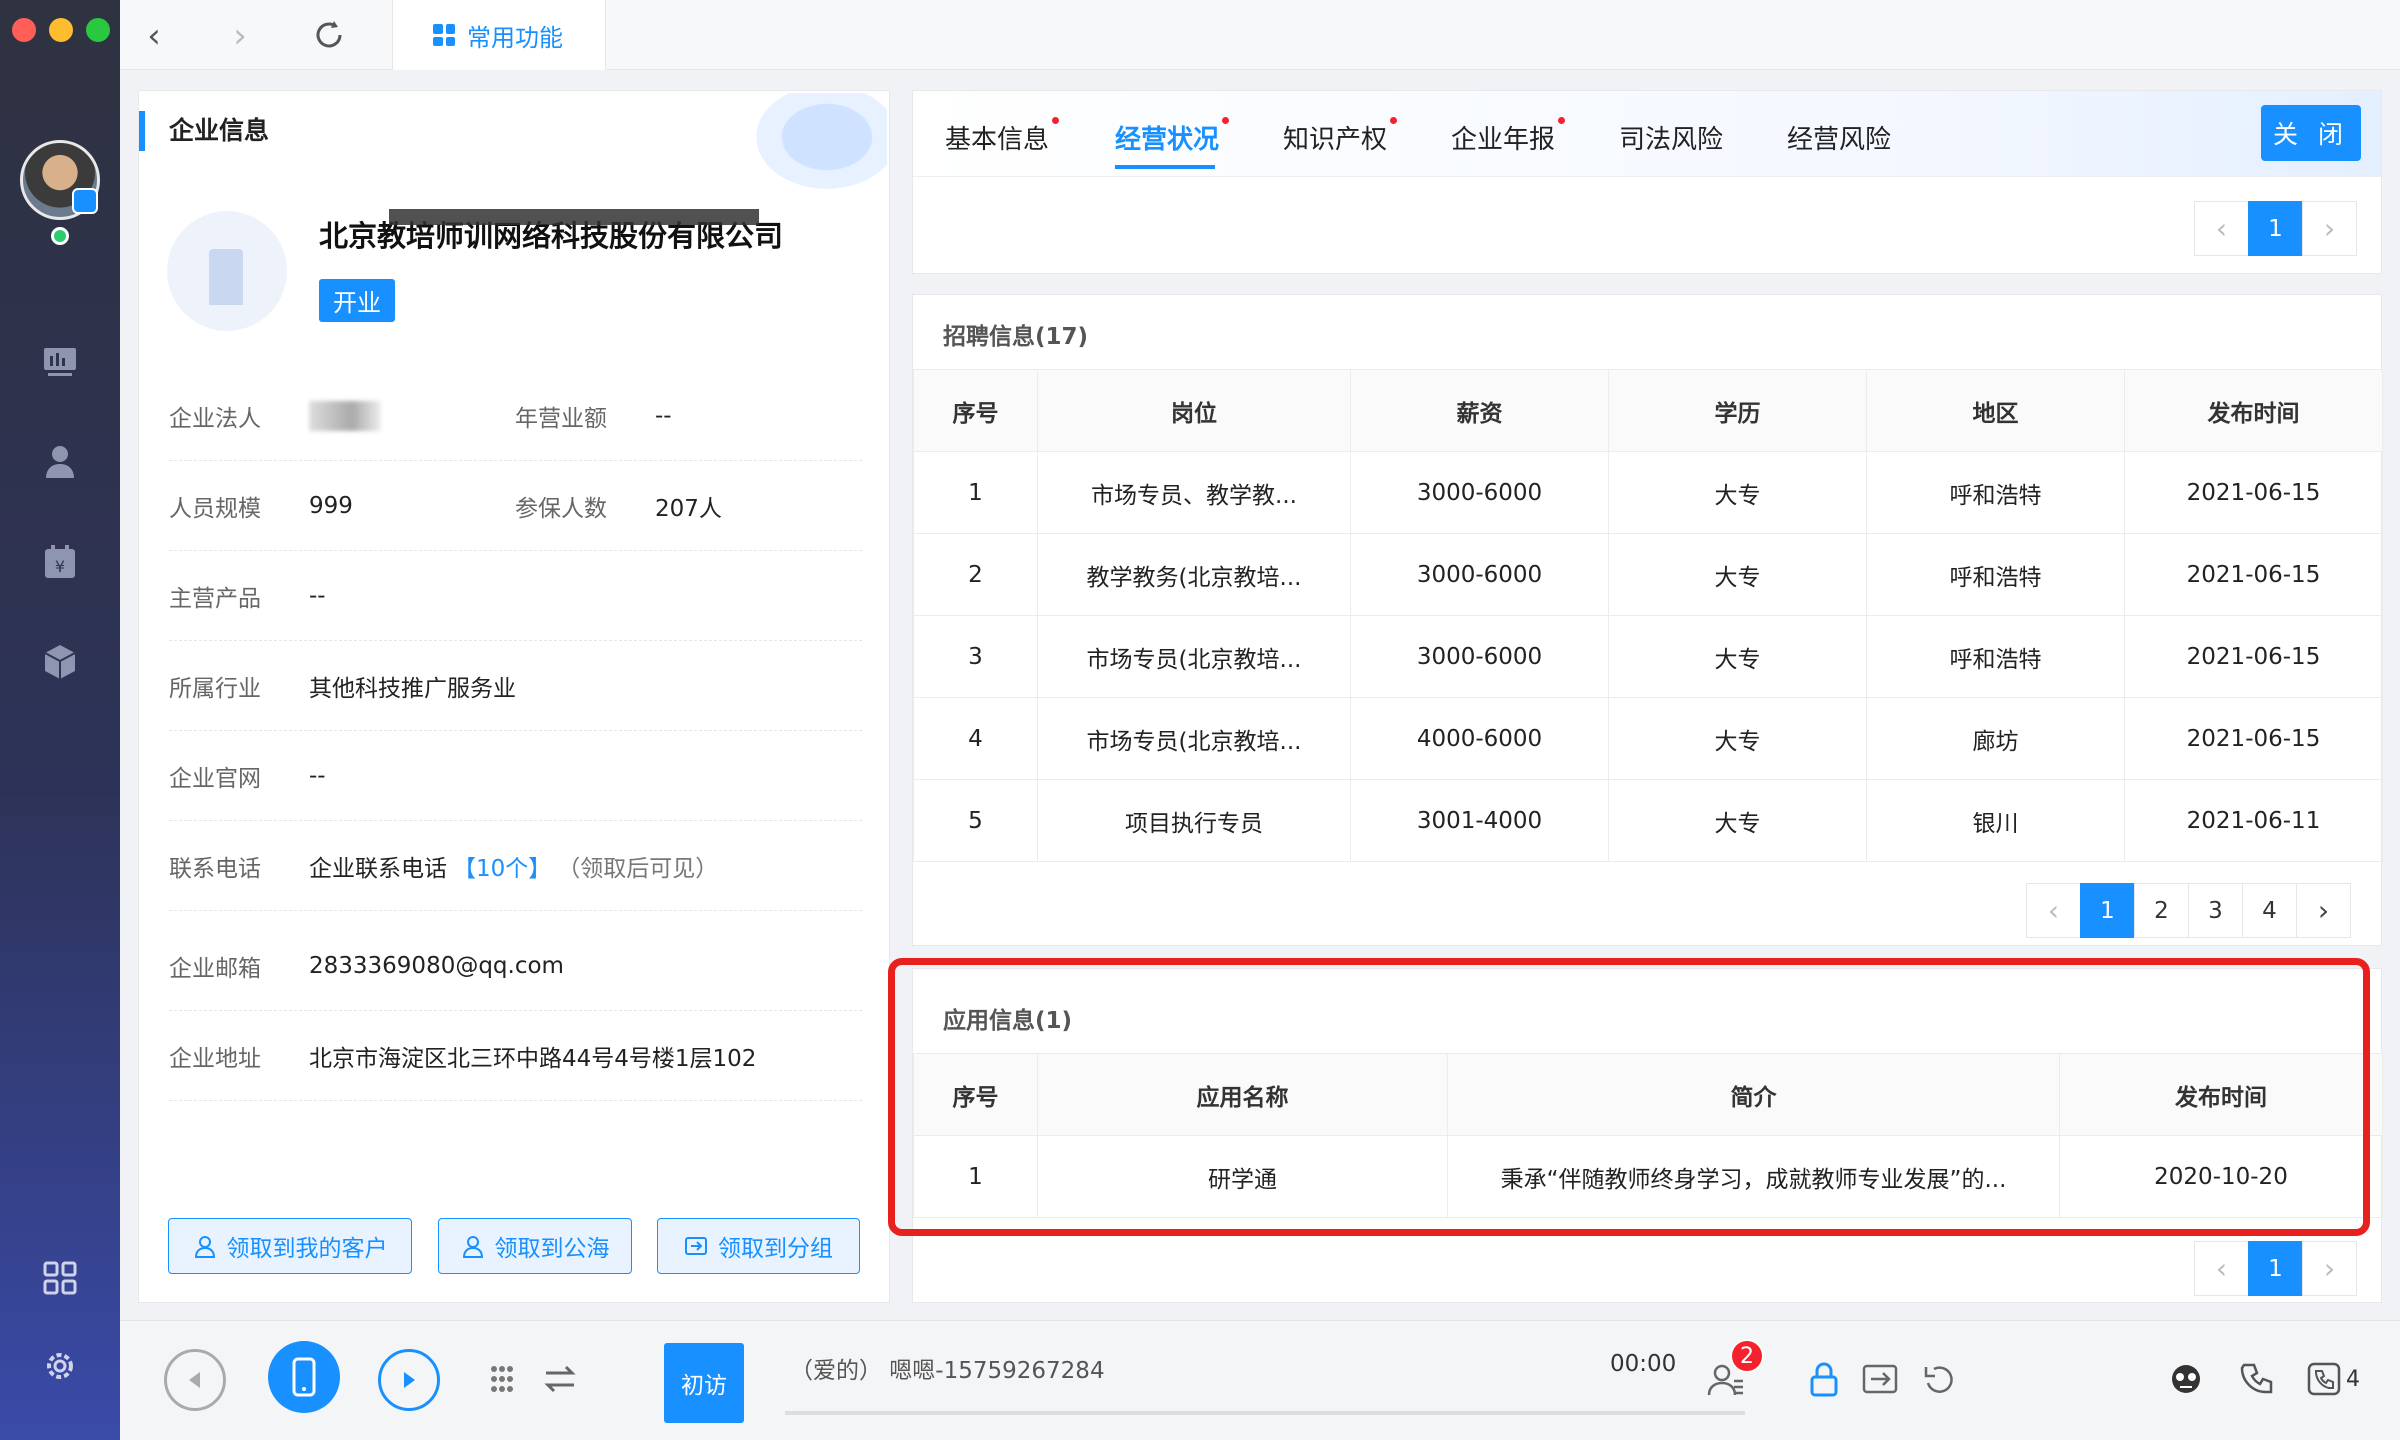  Describe the element at coordinates (2353, 1379) in the screenshot. I see `line-count: 4` at that location.